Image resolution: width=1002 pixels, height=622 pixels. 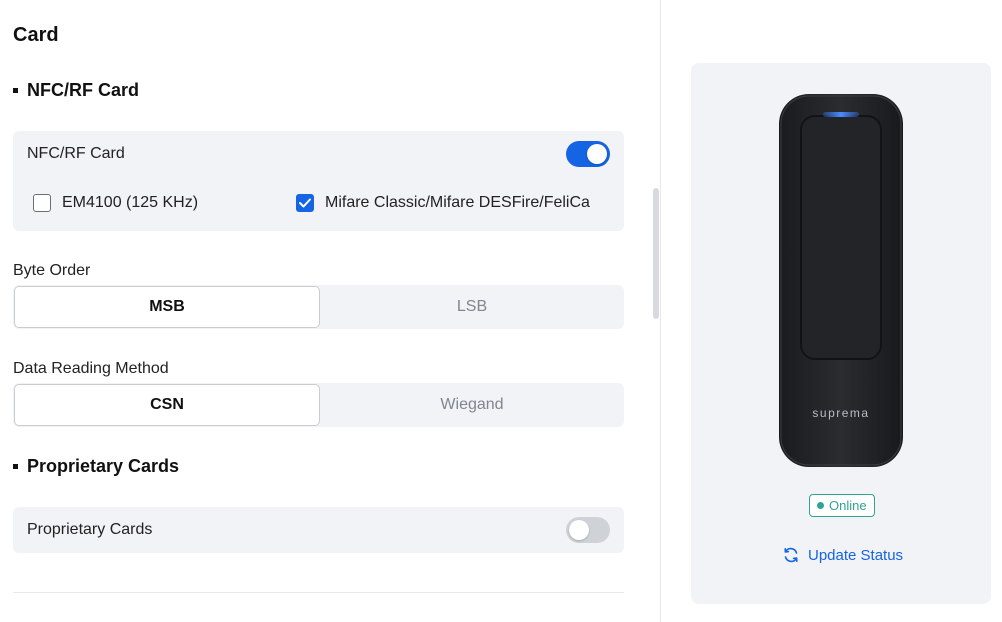 I want to click on mifare-option: Mifare Classic/Mifare DESFire/FeliCa, so click(x=443, y=203).